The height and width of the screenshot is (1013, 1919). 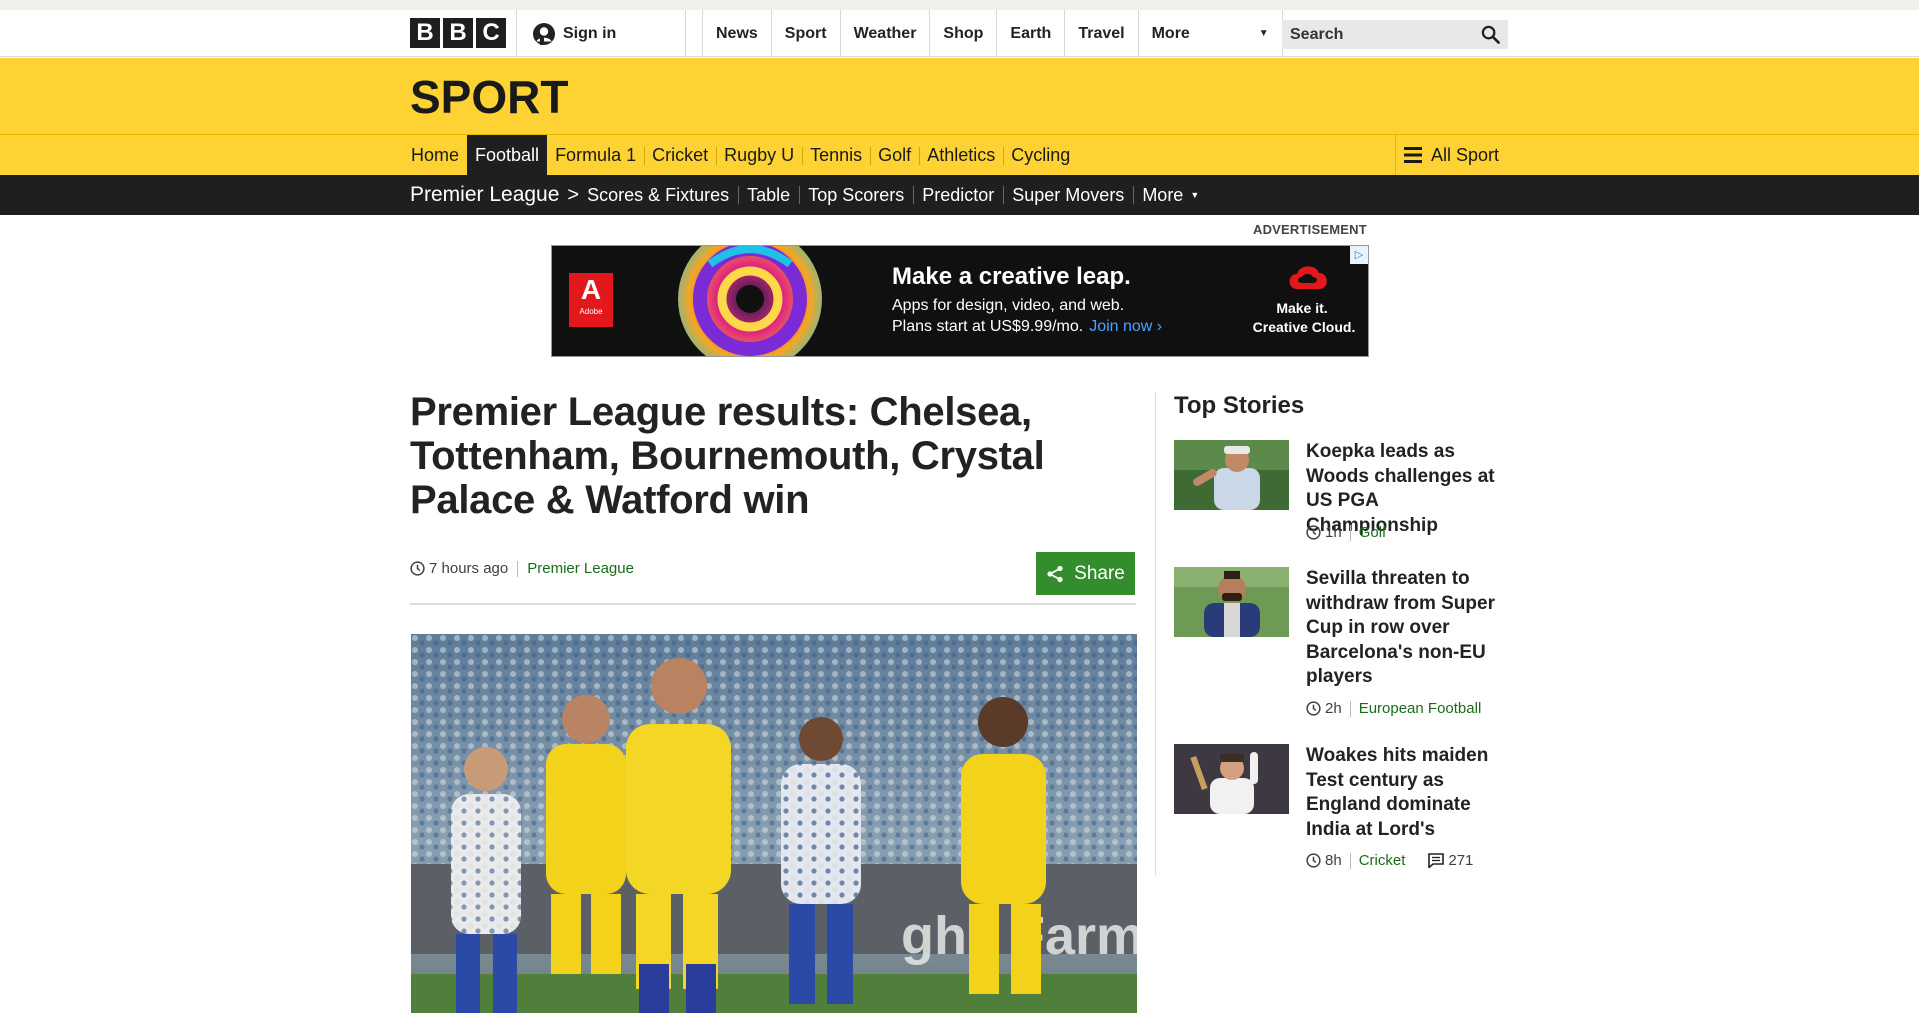 What do you see at coordinates (1239, 405) in the screenshot?
I see `top-stories-title: Top Stories` at bounding box center [1239, 405].